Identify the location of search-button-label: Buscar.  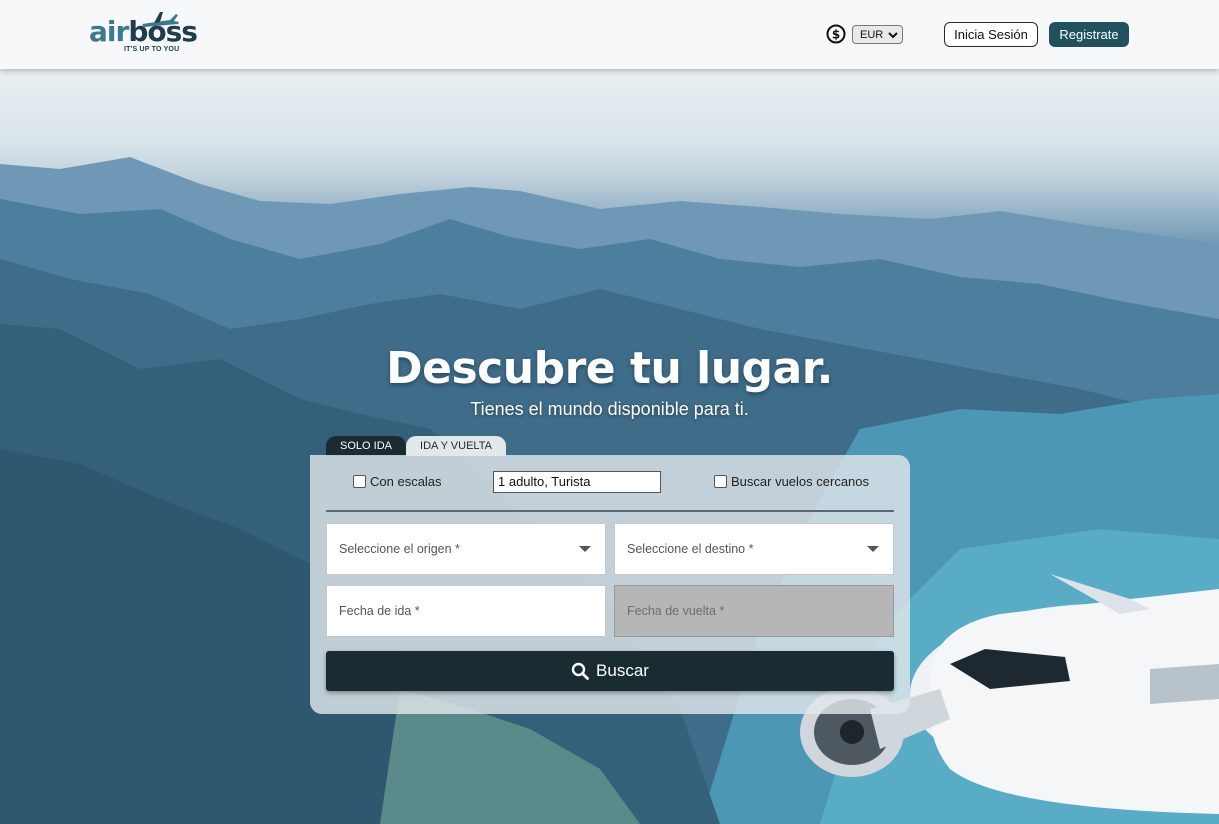
(622, 670).